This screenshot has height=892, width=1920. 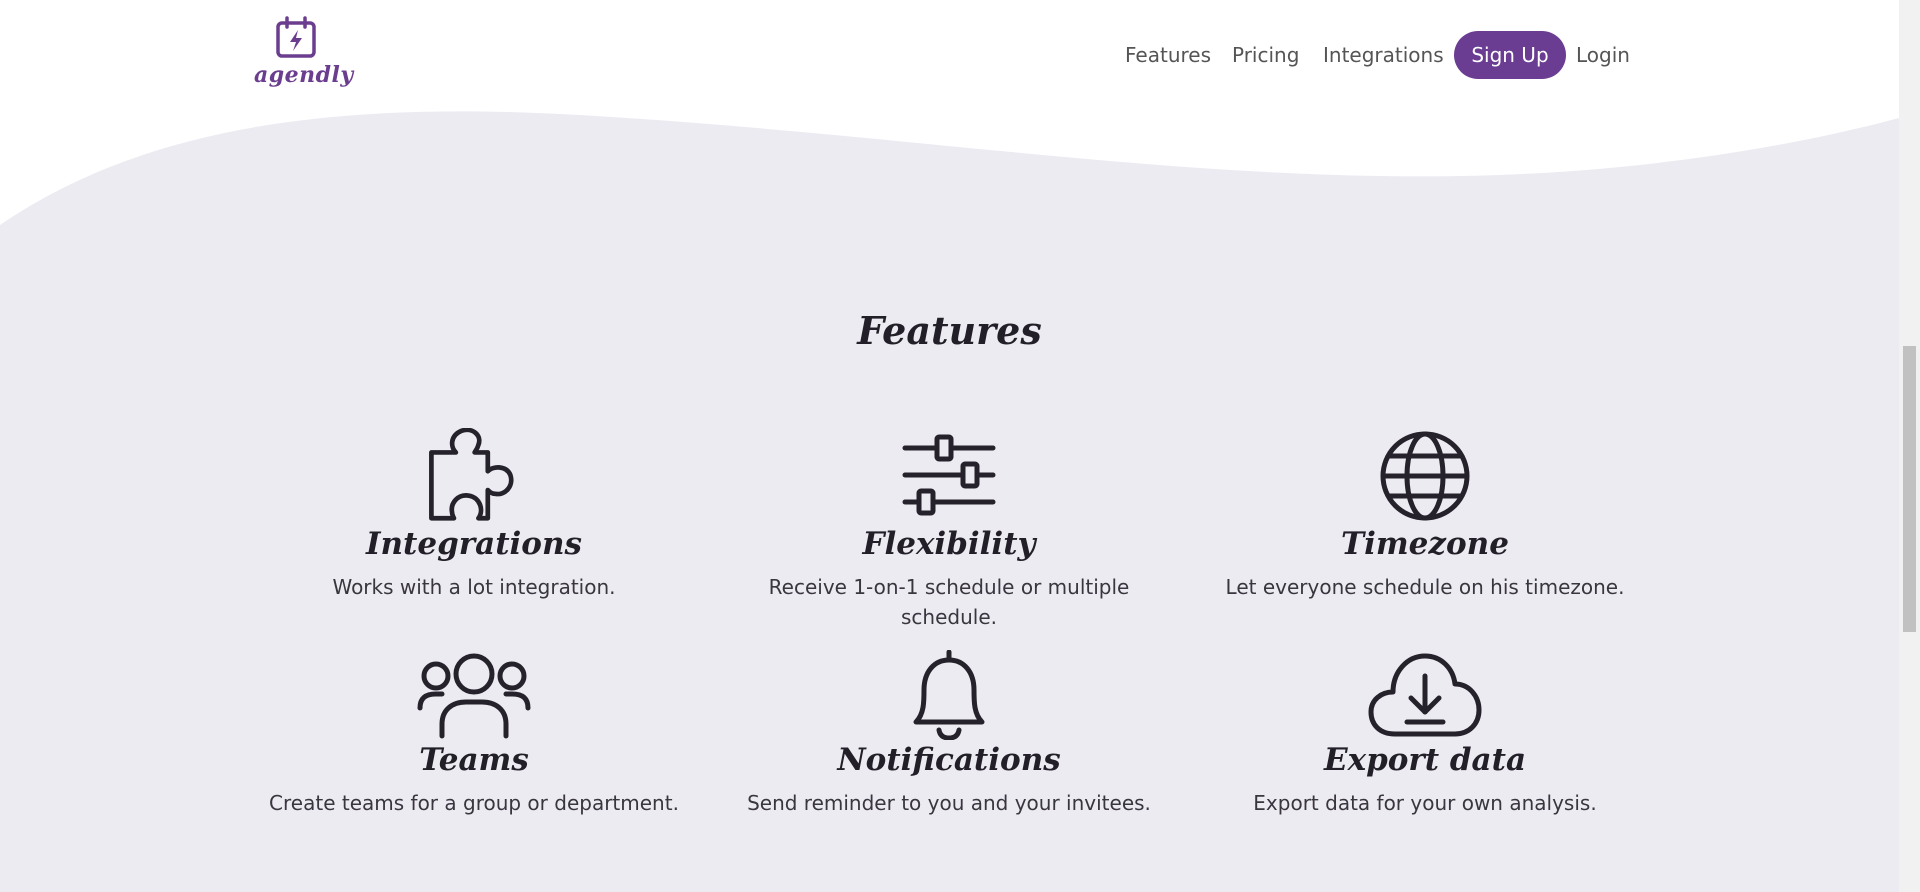 I want to click on scrollbar-thumb, so click(x=1909, y=489).